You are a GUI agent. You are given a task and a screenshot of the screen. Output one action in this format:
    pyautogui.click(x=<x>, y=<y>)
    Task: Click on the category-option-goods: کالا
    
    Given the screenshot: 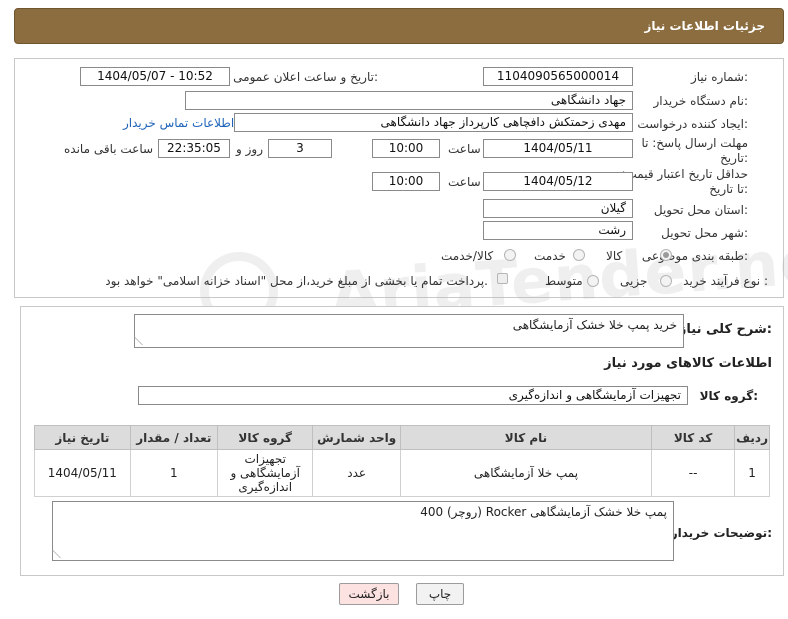 What is the action you would take?
    pyautogui.click(x=614, y=256)
    